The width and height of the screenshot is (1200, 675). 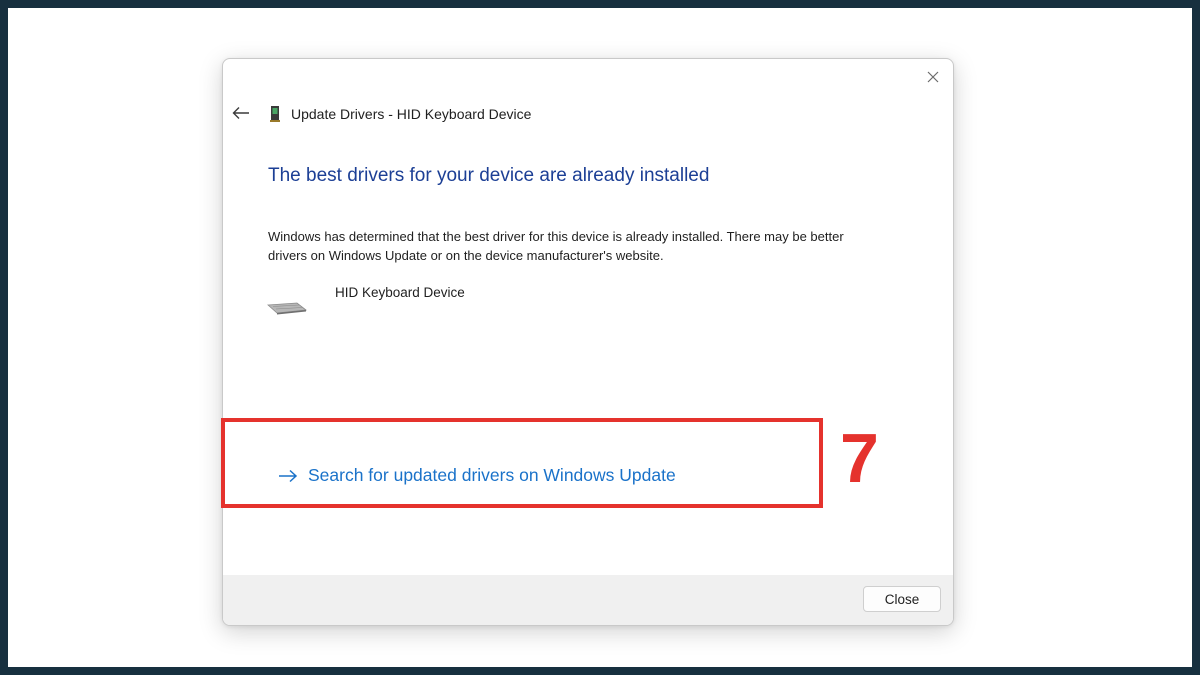 I want to click on dialog-title-row: Update Drivers - HID Keyboard Device, so click(x=400, y=114).